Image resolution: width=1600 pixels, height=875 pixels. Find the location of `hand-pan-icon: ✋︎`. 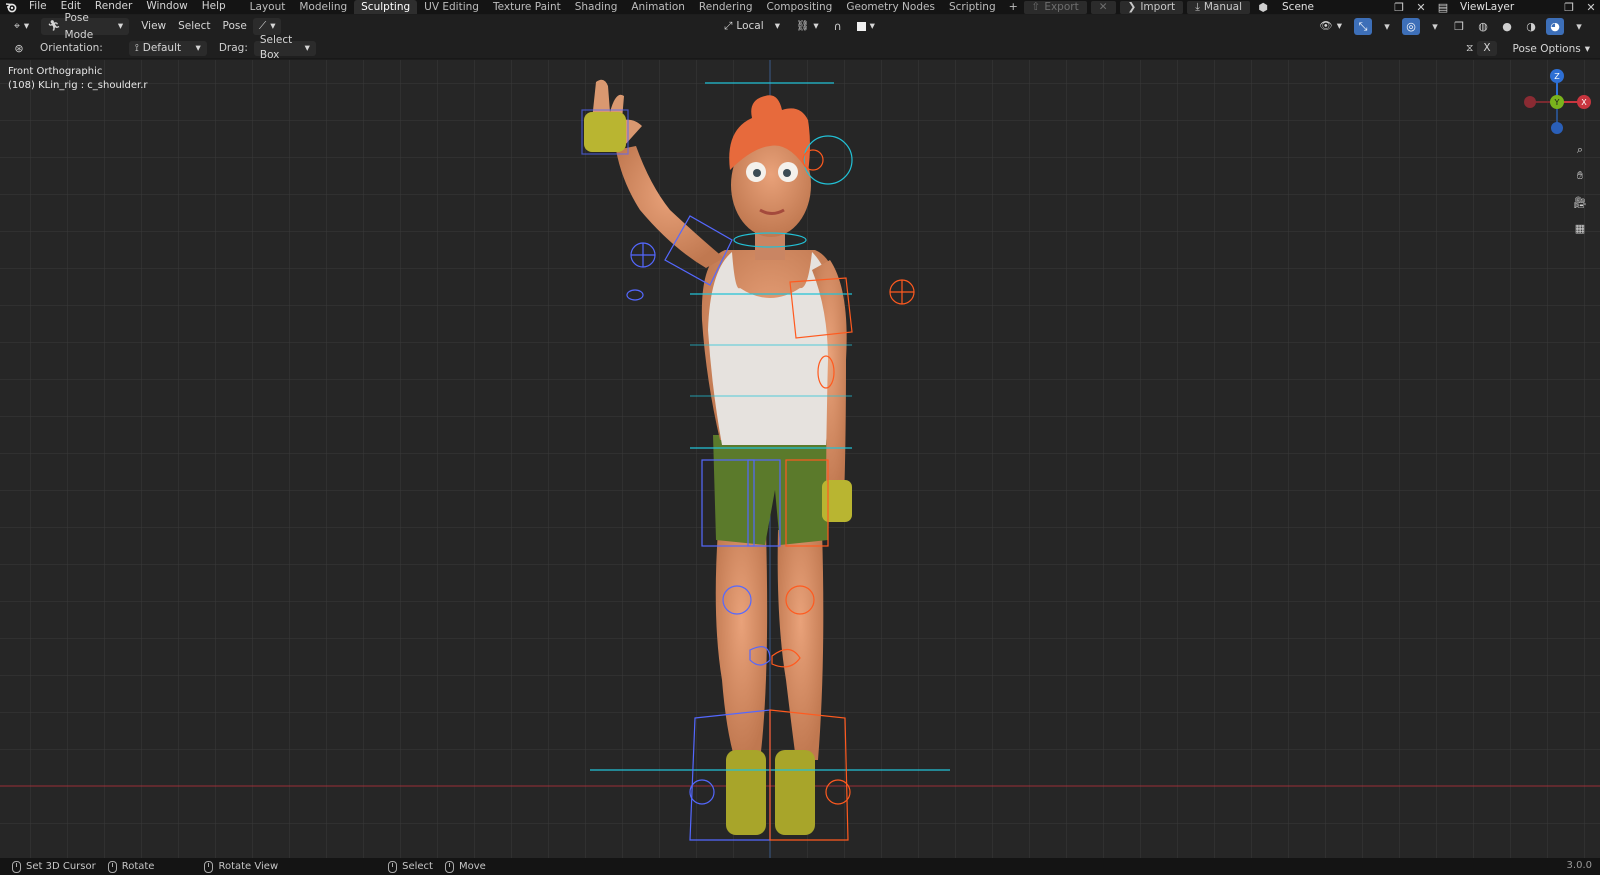

hand-pan-icon: ✋︎ is located at coordinates (1580, 176).